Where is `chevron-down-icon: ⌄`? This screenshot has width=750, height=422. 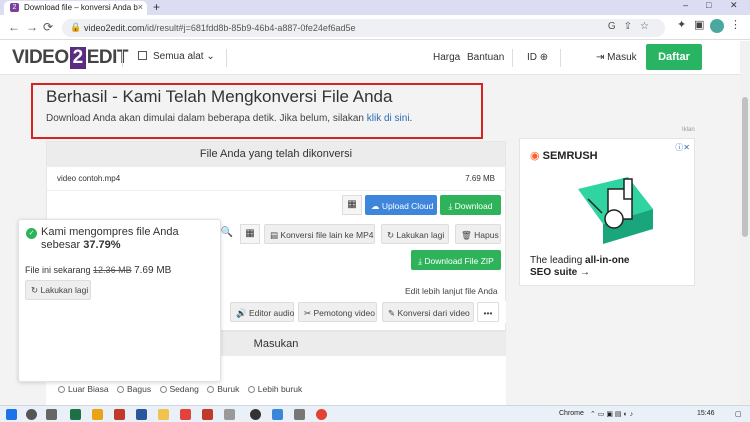
chevron-down-icon: ⌄ is located at coordinates (210, 56).